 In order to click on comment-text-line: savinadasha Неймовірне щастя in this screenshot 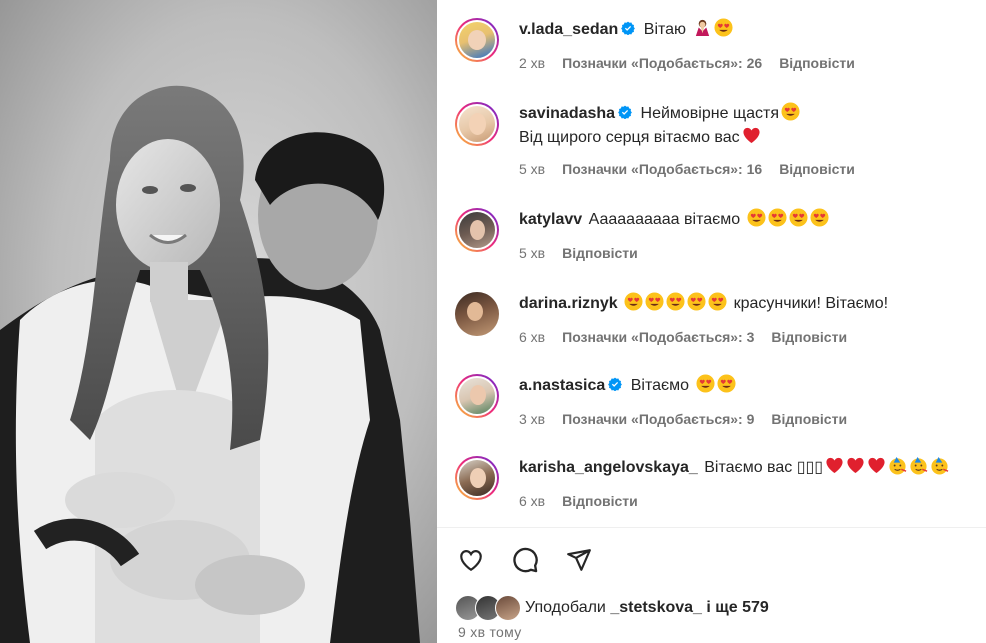, I will do `click(744, 114)`.